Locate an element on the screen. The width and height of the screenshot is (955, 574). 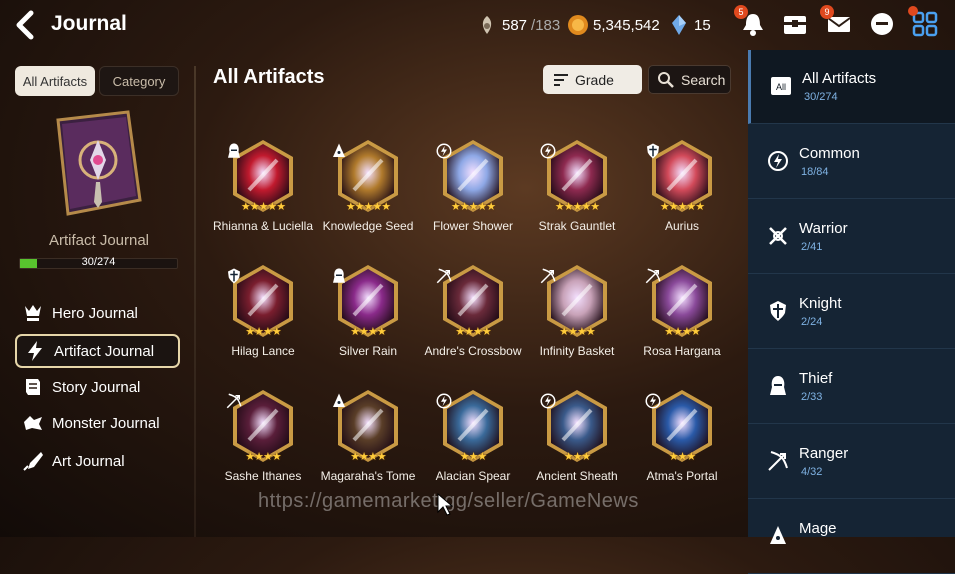
artifact-name: Magaraha's Tome is located at coordinates (368, 476).